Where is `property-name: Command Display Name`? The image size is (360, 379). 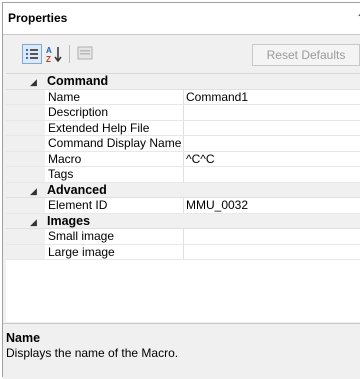
property-name: Command Display Name is located at coordinates (114, 143).